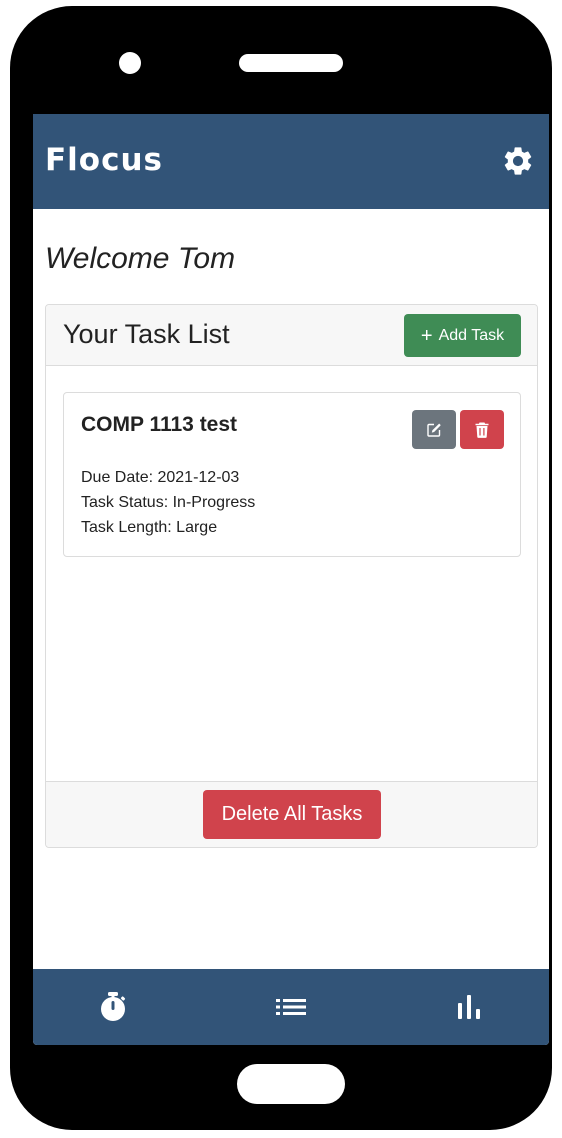  Describe the element at coordinates (469, 1007) in the screenshot. I see `bar-chart-icon` at that location.